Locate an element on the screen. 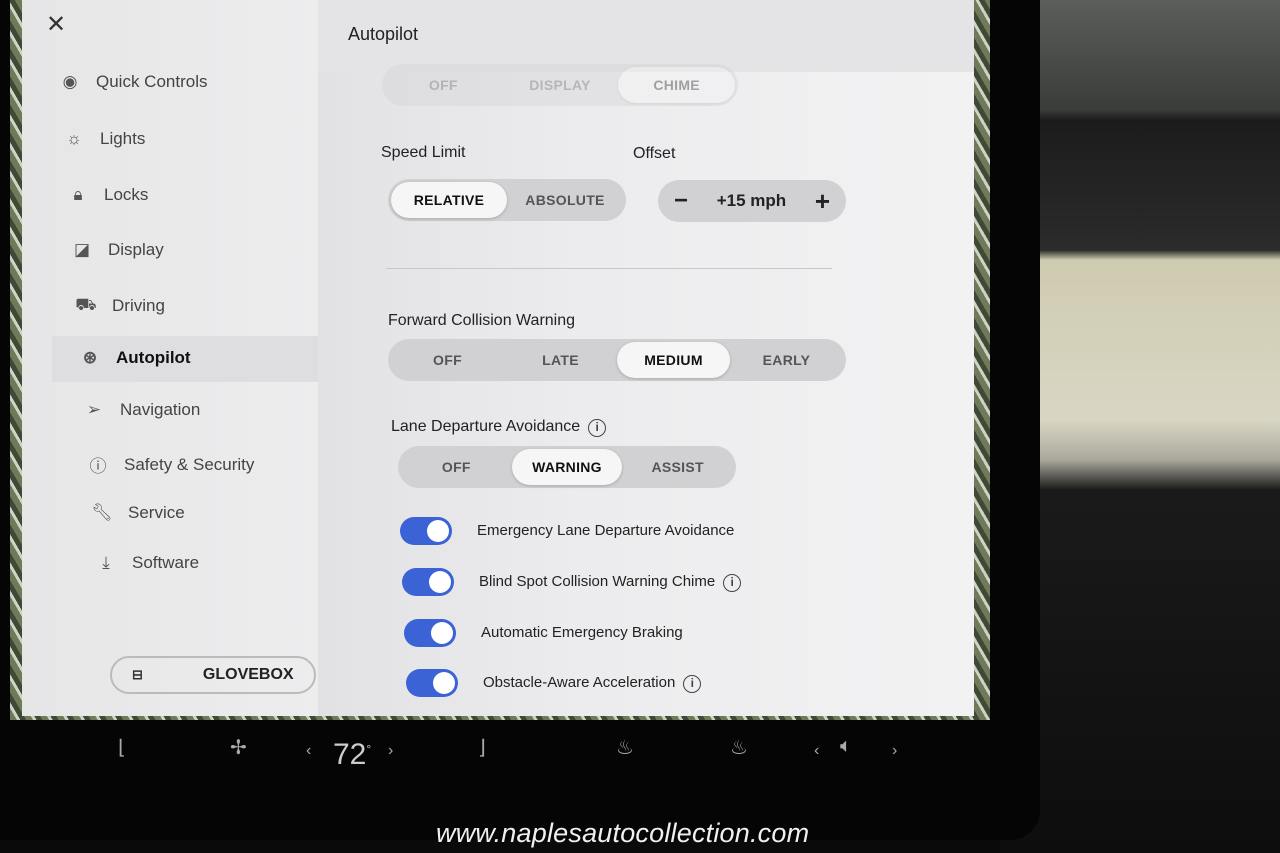  fcw-option-off: OFF is located at coordinates (447, 360).